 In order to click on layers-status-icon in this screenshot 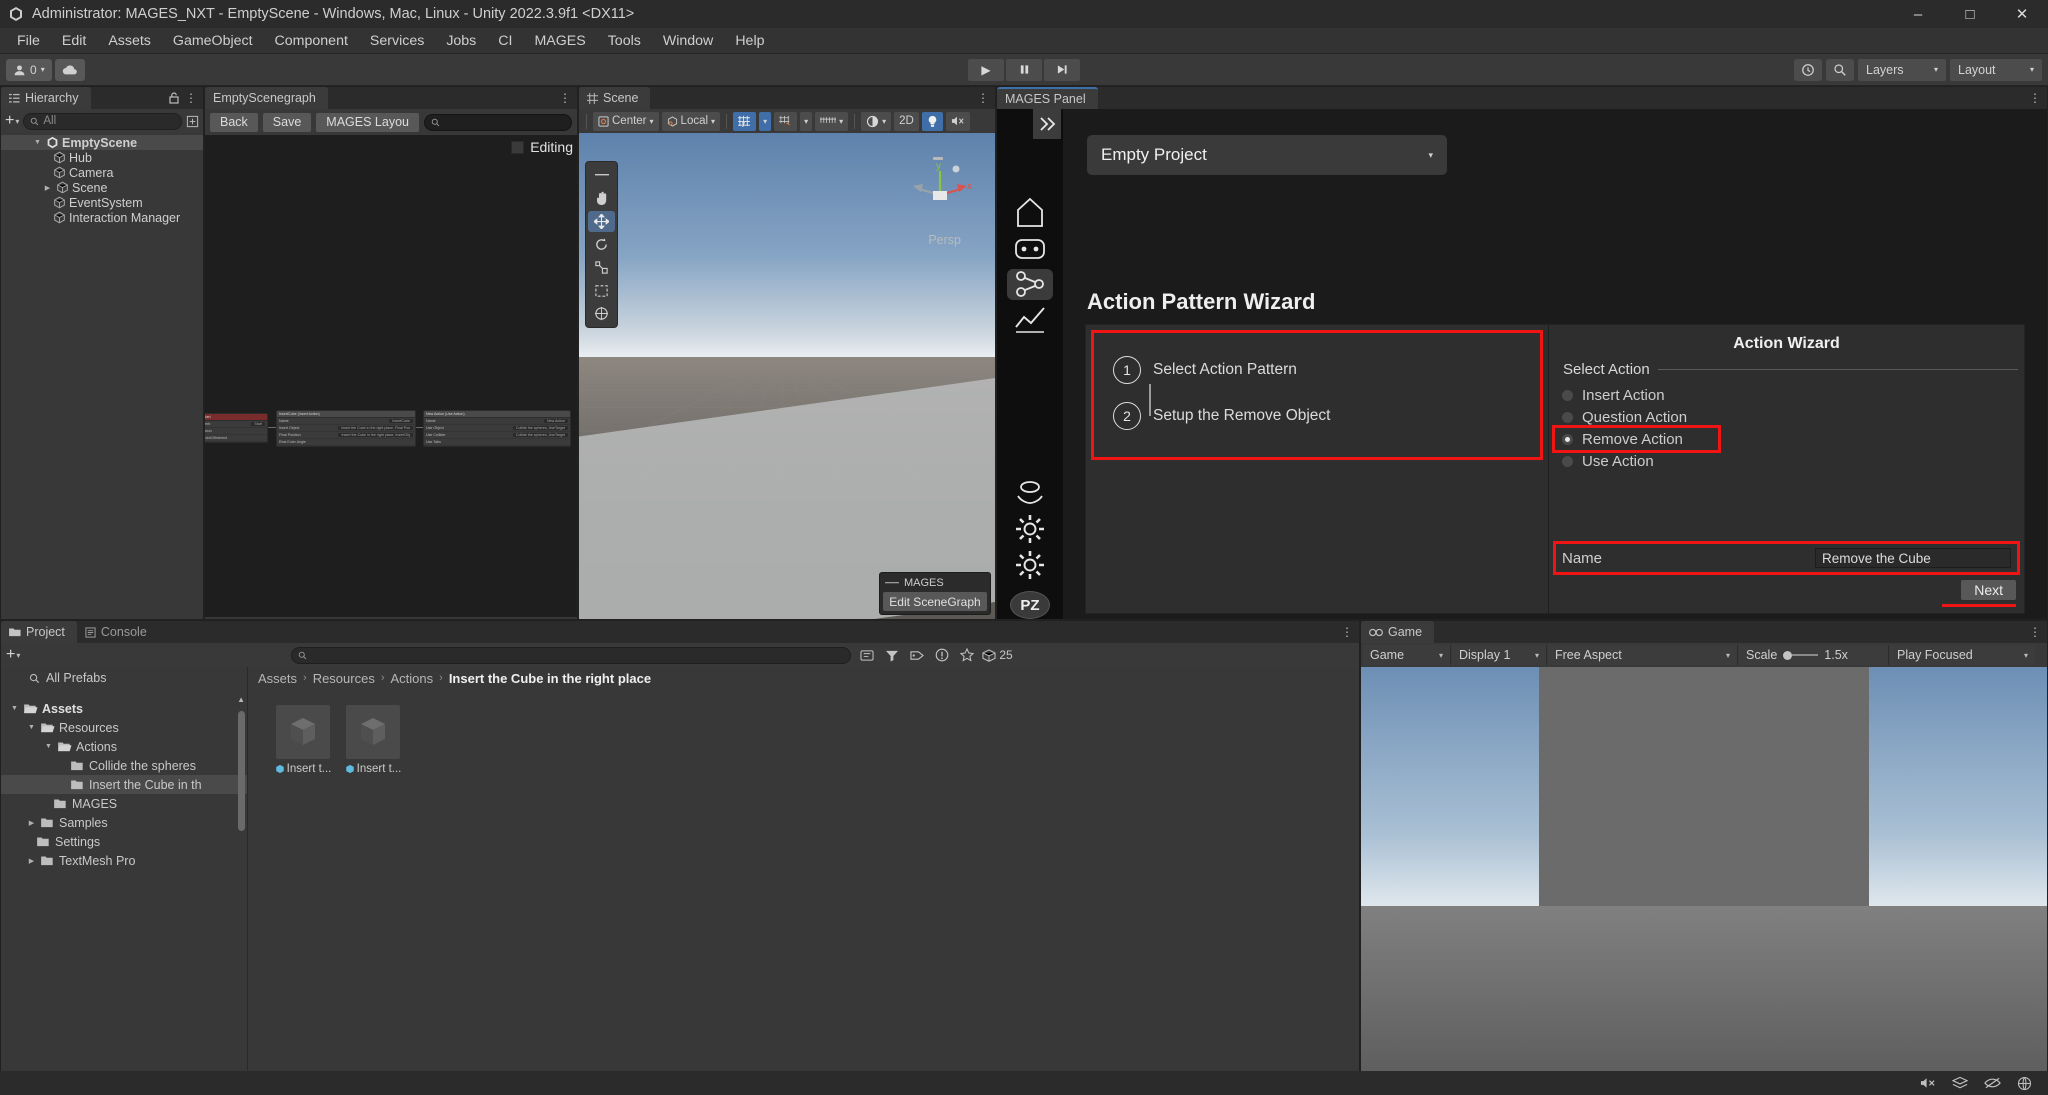, I will do `click(1960, 1083)`.